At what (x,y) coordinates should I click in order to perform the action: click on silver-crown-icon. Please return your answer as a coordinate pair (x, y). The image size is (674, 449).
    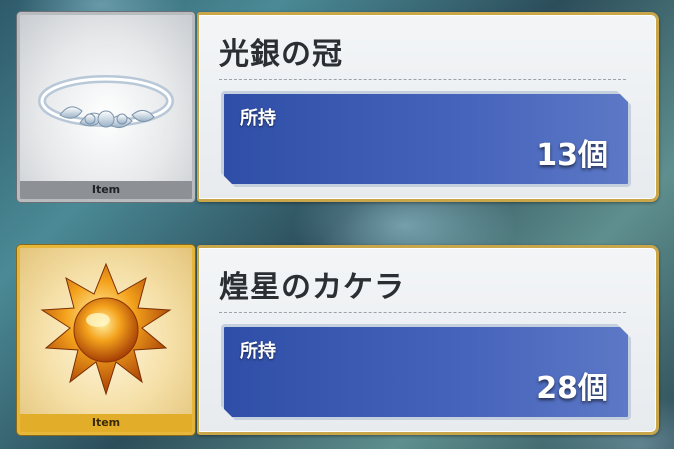
    Looking at the image, I should click on (106, 101).